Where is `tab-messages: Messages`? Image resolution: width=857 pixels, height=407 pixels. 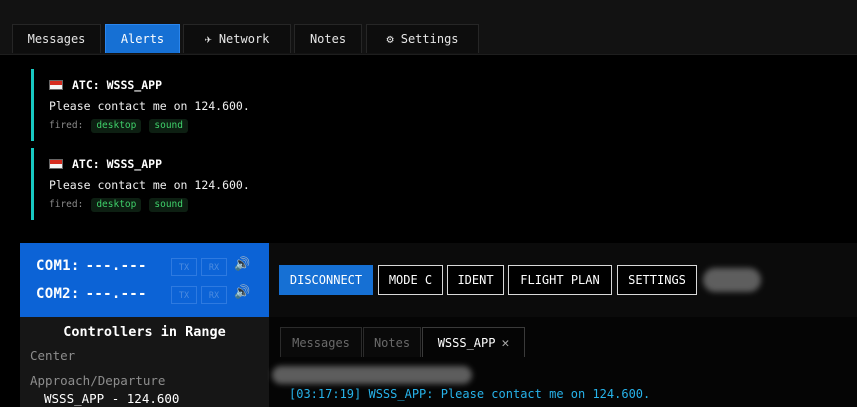 tab-messages: Messages is located at coordinates (56, 38).